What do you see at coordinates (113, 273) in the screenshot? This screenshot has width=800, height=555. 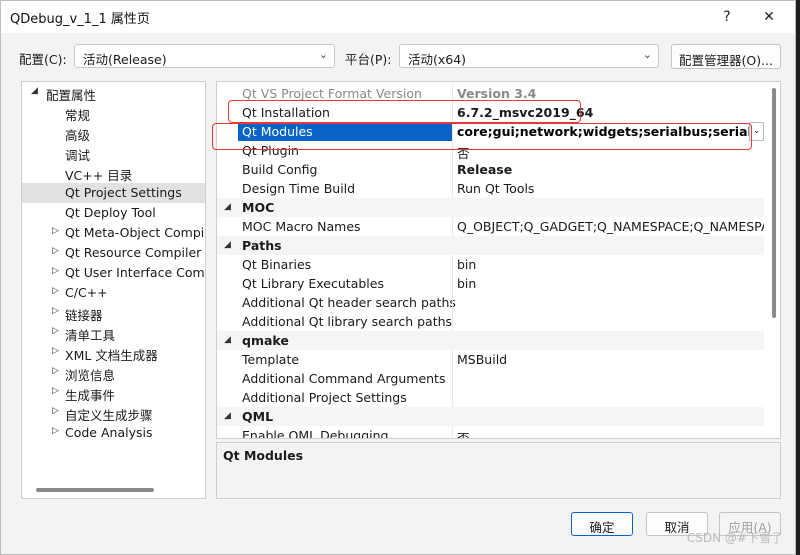 I see `tree-item: ▷ Qt User Interface Compiler` at bounding box center [113, 273].